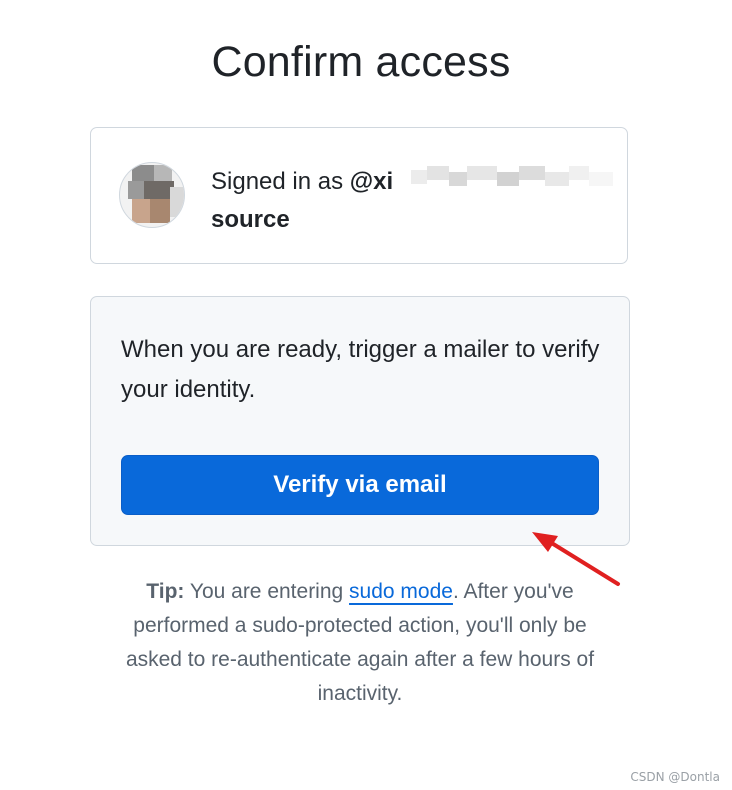 This screenshot has height=790, width=732. I want to click on org-name: source, so click(250, 219).